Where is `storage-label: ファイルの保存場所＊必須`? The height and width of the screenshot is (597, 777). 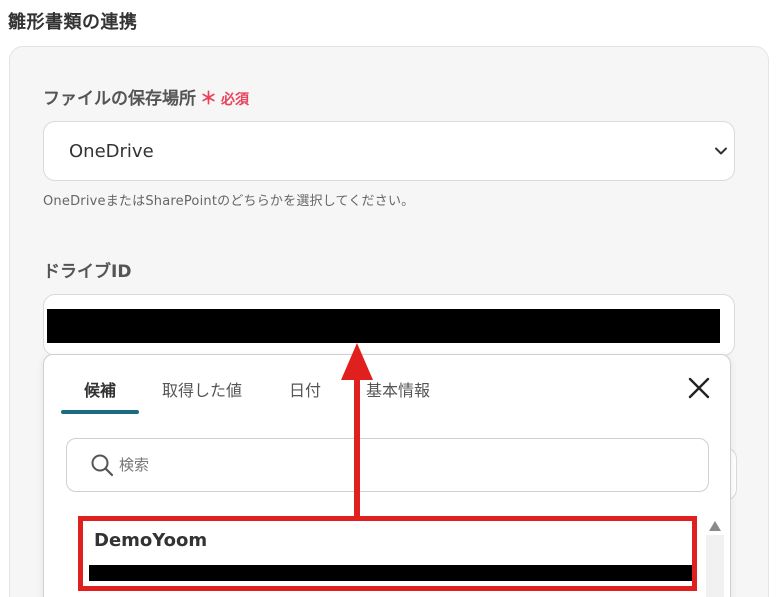 storage-label: ファイルの保存場所＊必須 is located at coordinates (146, 96).